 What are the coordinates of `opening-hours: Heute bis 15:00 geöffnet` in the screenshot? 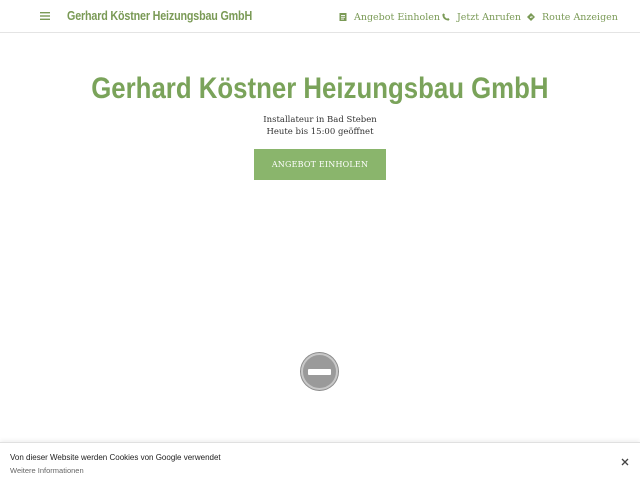 It's located at (320, 132).